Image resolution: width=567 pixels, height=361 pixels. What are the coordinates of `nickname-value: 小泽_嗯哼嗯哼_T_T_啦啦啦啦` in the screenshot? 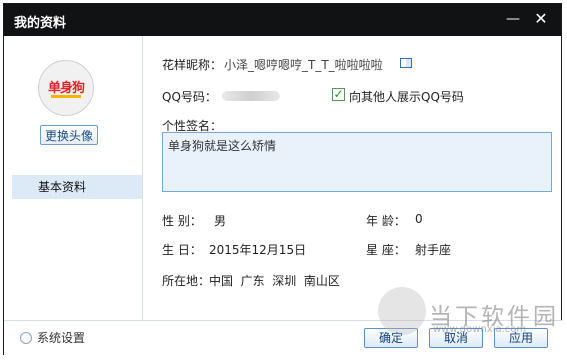 It's located at (303, 65).